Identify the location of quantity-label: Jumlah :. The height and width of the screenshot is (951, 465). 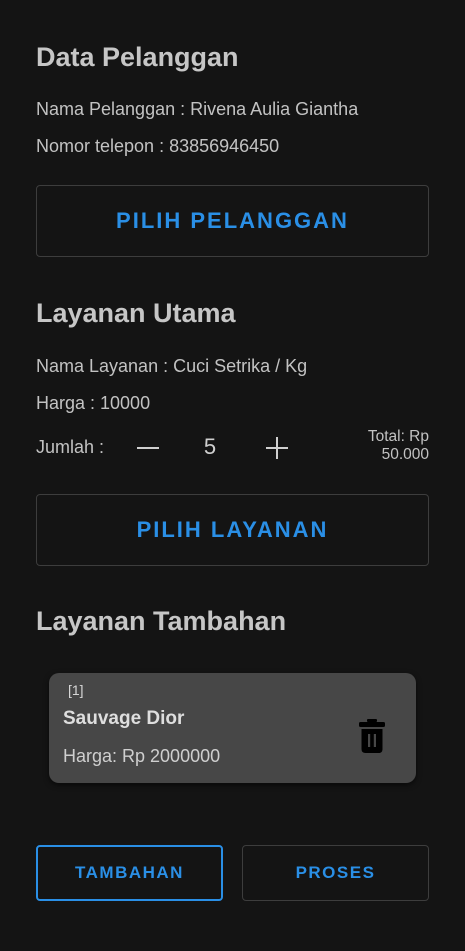
(70, 447).